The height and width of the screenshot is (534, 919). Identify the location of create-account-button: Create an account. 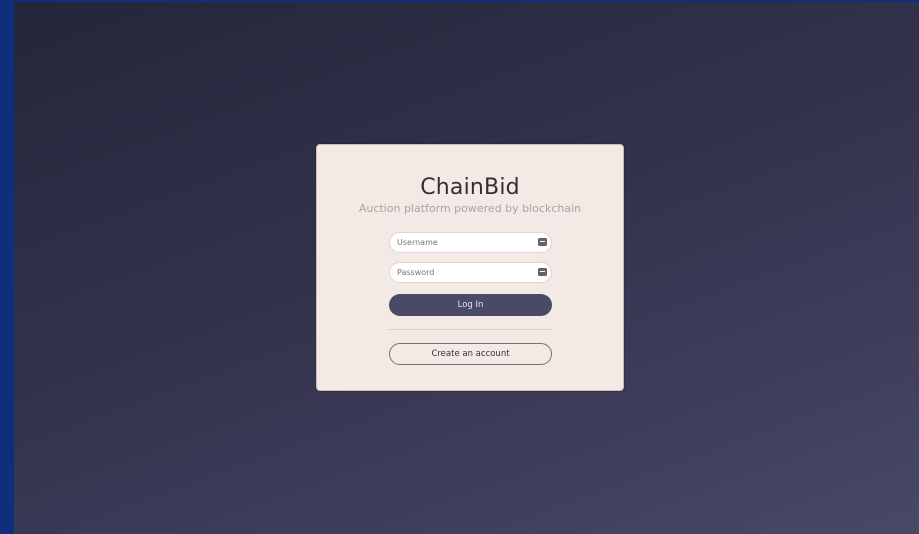
(470, 354).